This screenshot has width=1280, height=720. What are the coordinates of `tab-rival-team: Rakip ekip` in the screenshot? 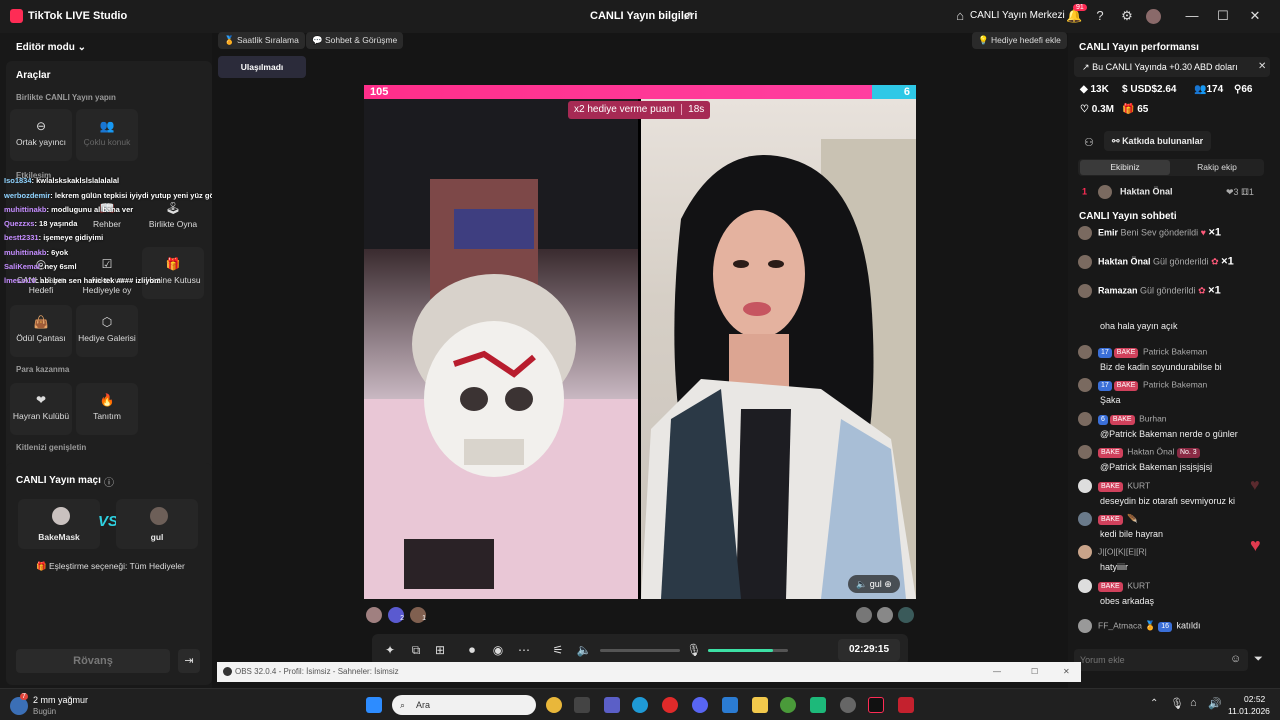 It's located at (1217, 167).